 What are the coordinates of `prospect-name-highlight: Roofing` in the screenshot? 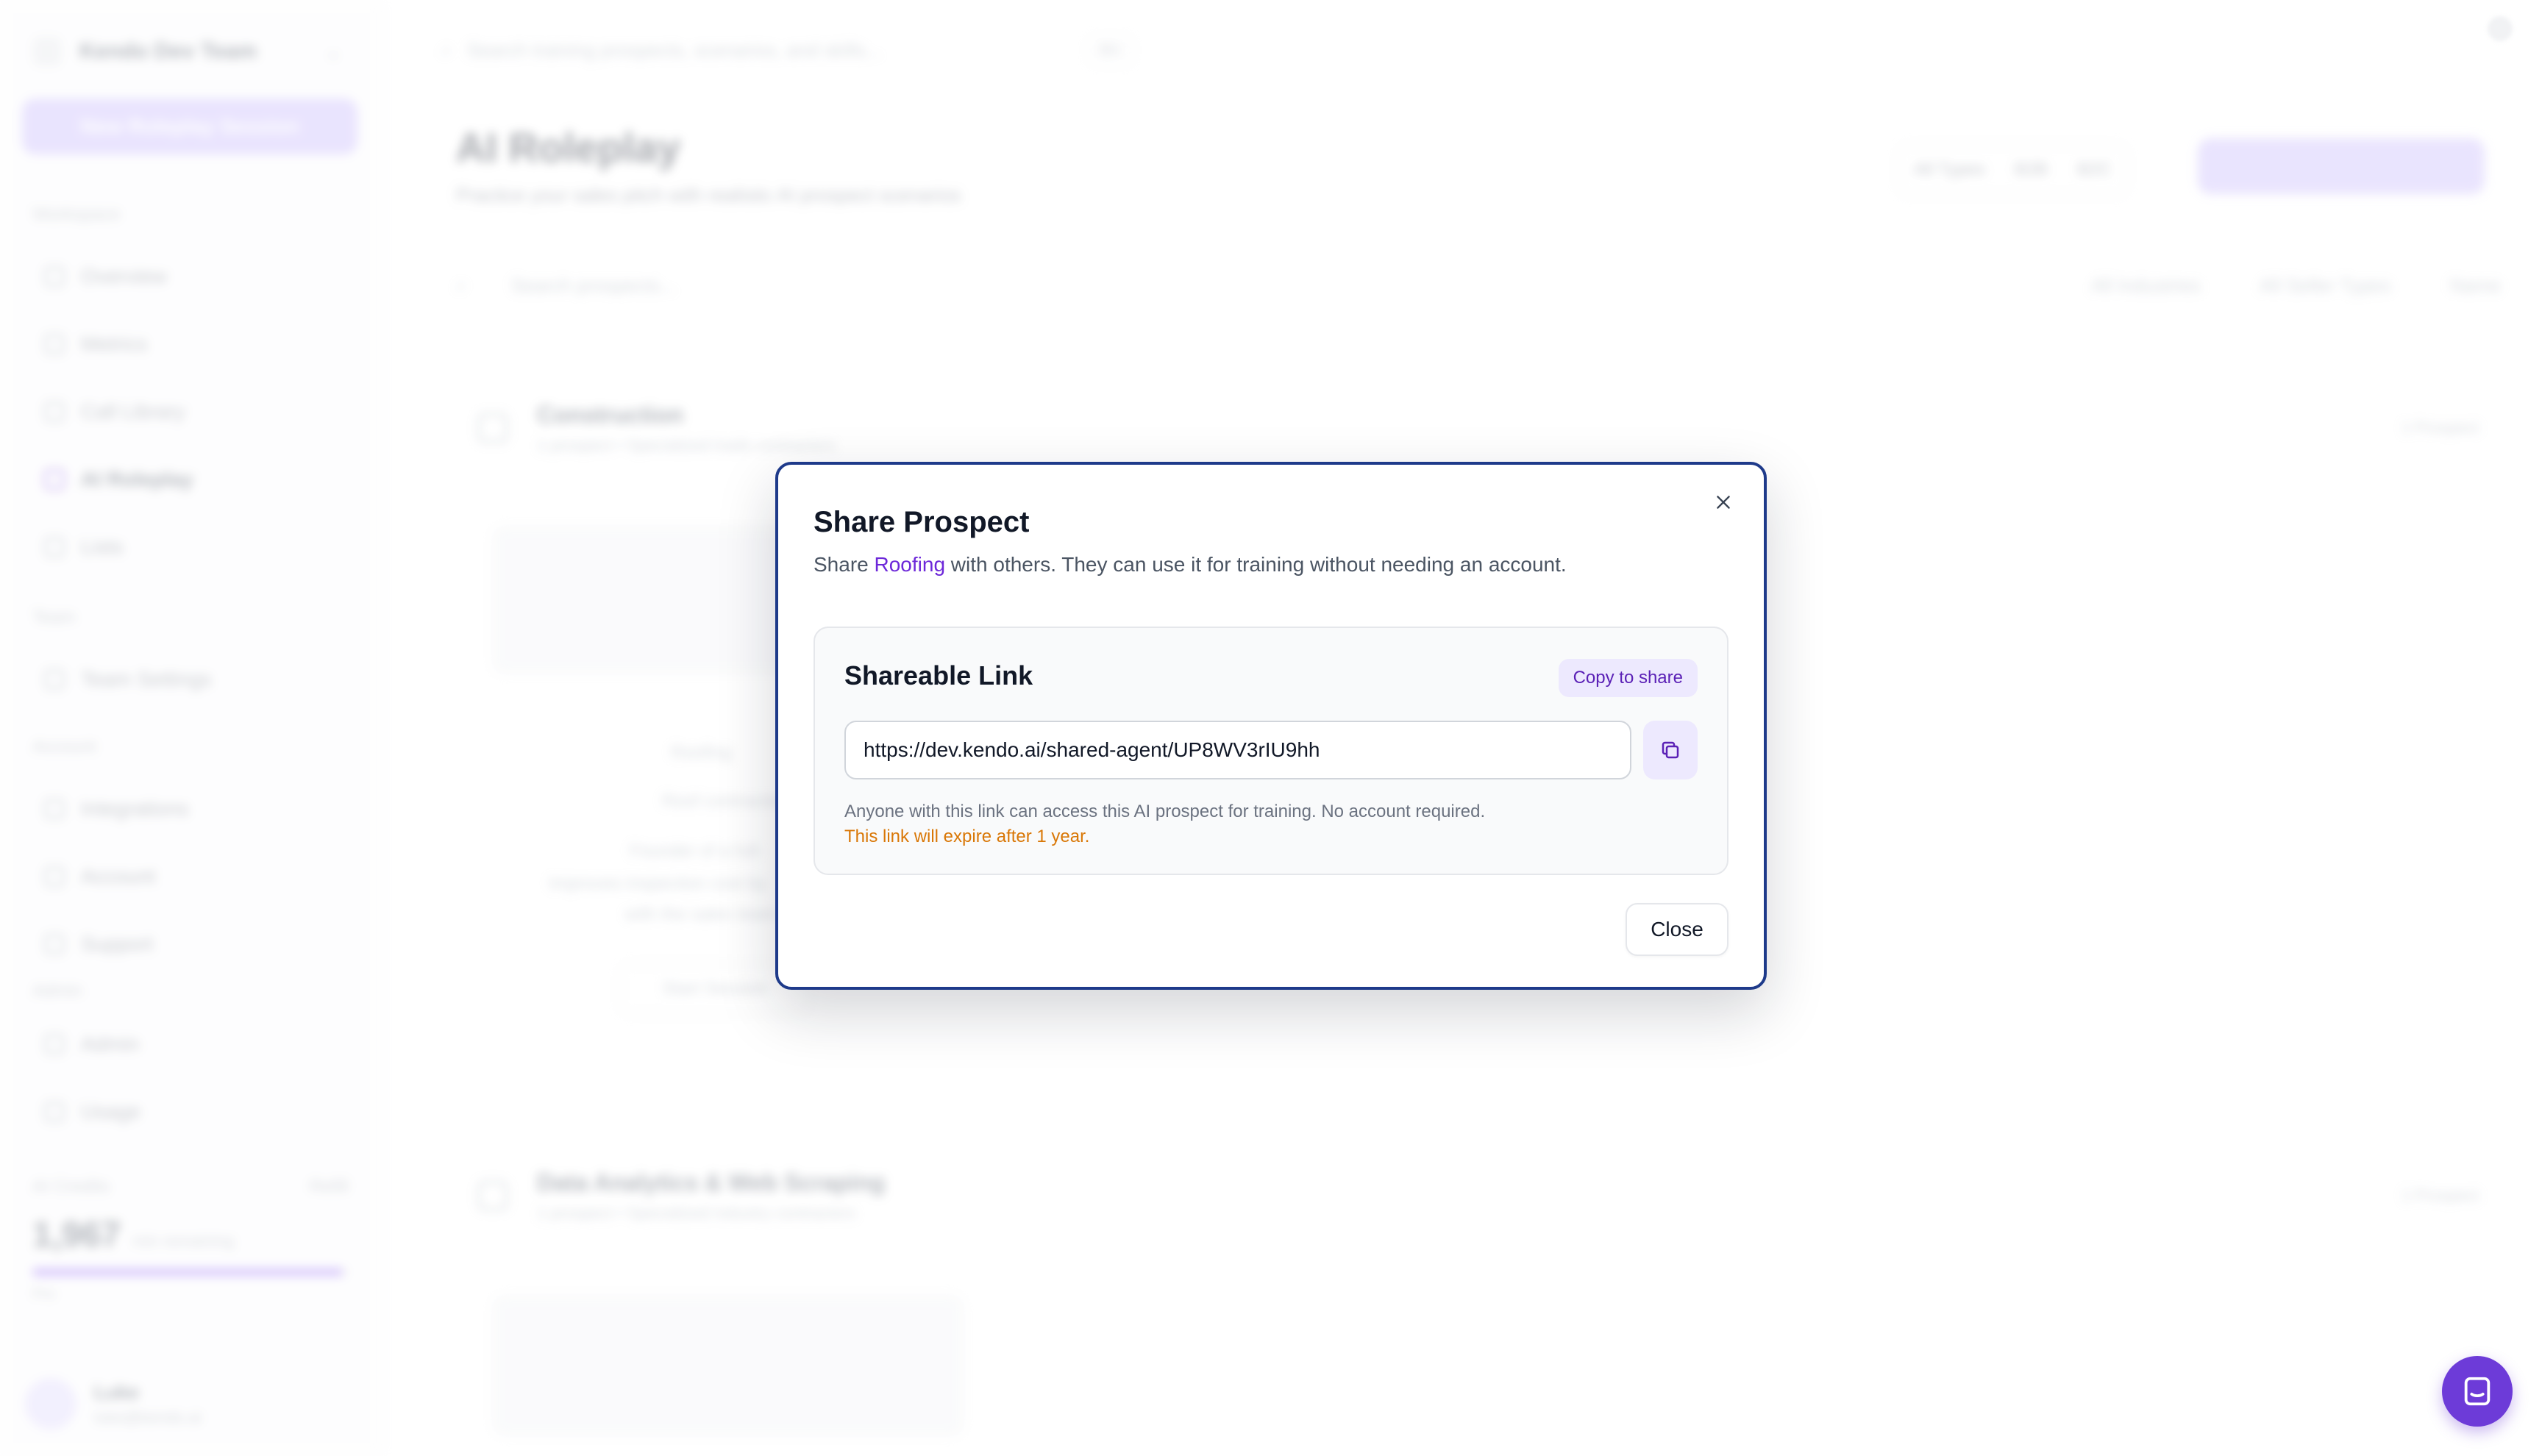 It's located at (910, 564).